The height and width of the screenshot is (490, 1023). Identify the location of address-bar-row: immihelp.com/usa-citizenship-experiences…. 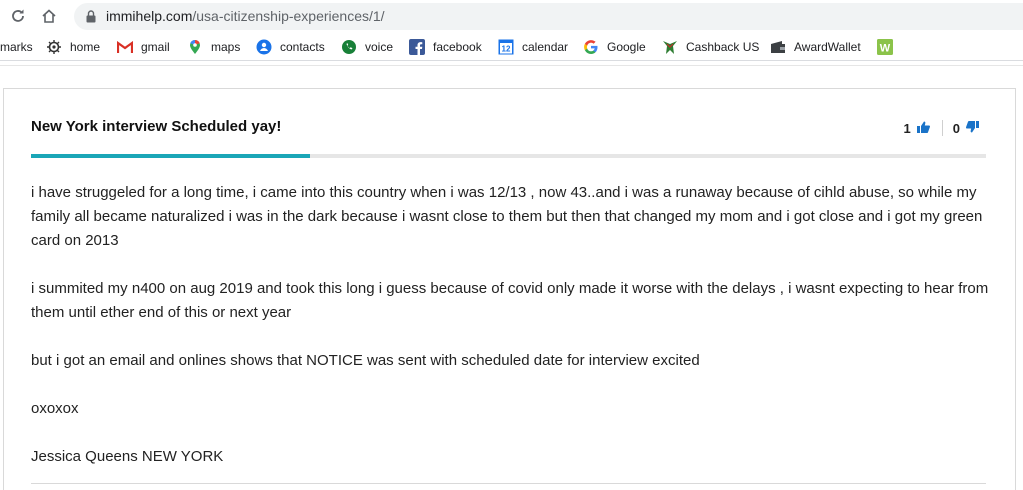
(511, 16).